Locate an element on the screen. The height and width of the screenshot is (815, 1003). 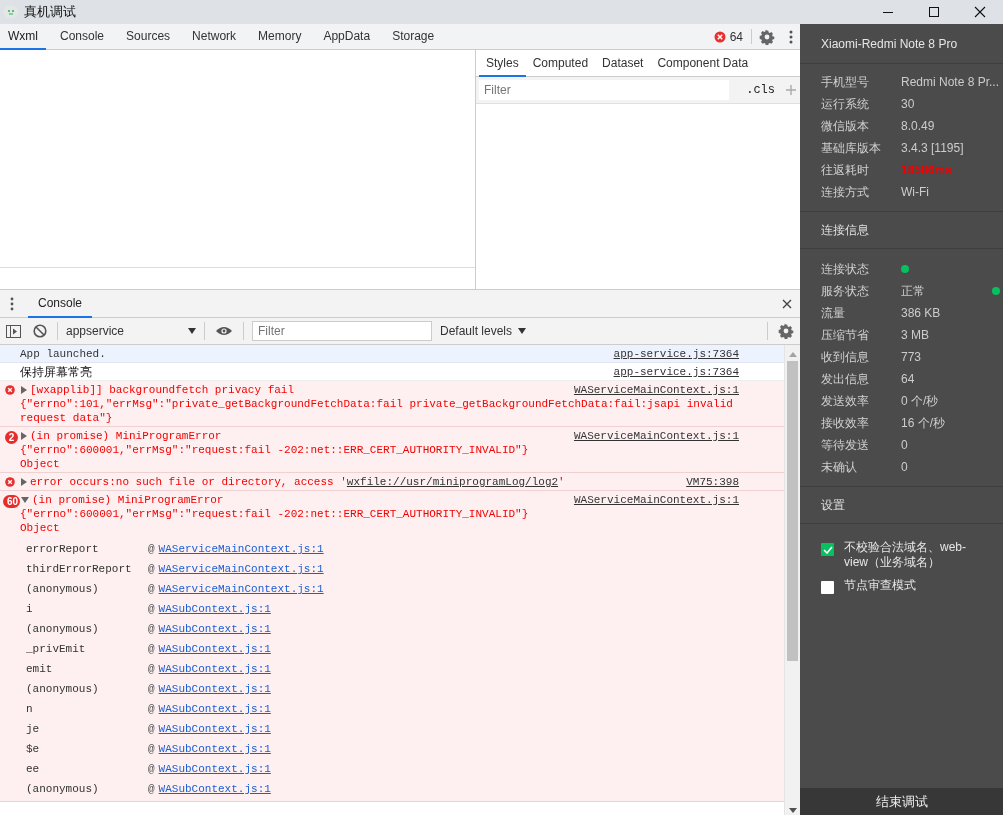
window-title: 真机调试 is located at coordinates (50, 12).